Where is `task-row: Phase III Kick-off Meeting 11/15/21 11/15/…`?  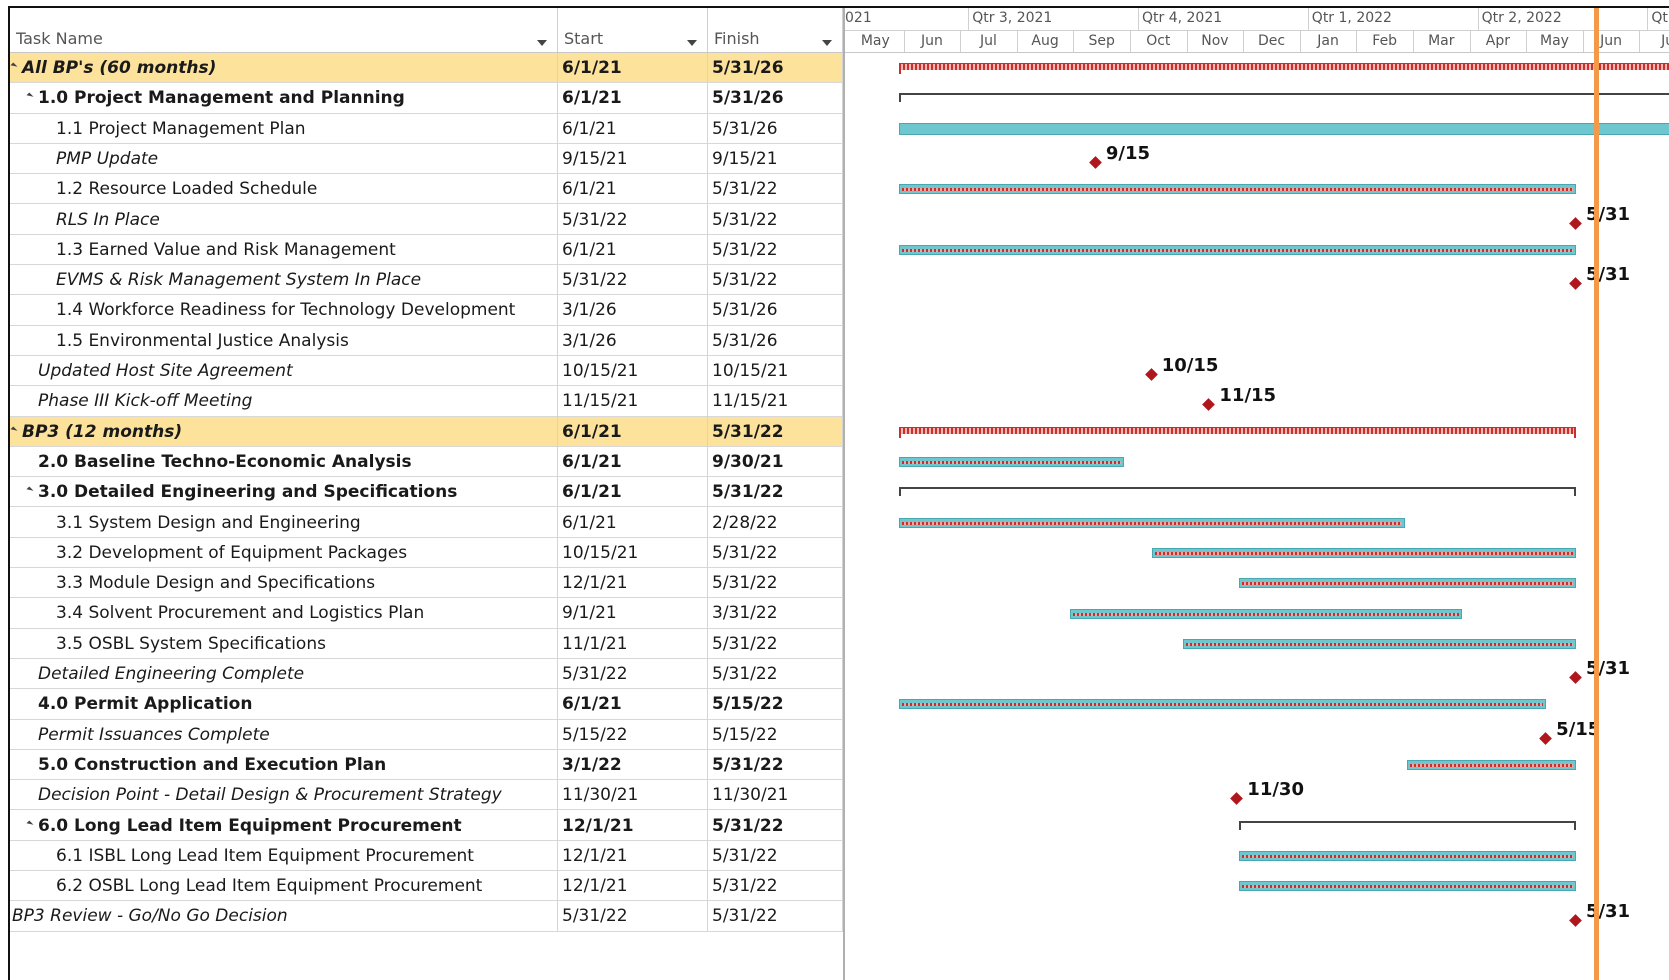 task-row: Phase III Kick-off Meeting 11/15/21 11/15/… is located at coordinates (426, 402).